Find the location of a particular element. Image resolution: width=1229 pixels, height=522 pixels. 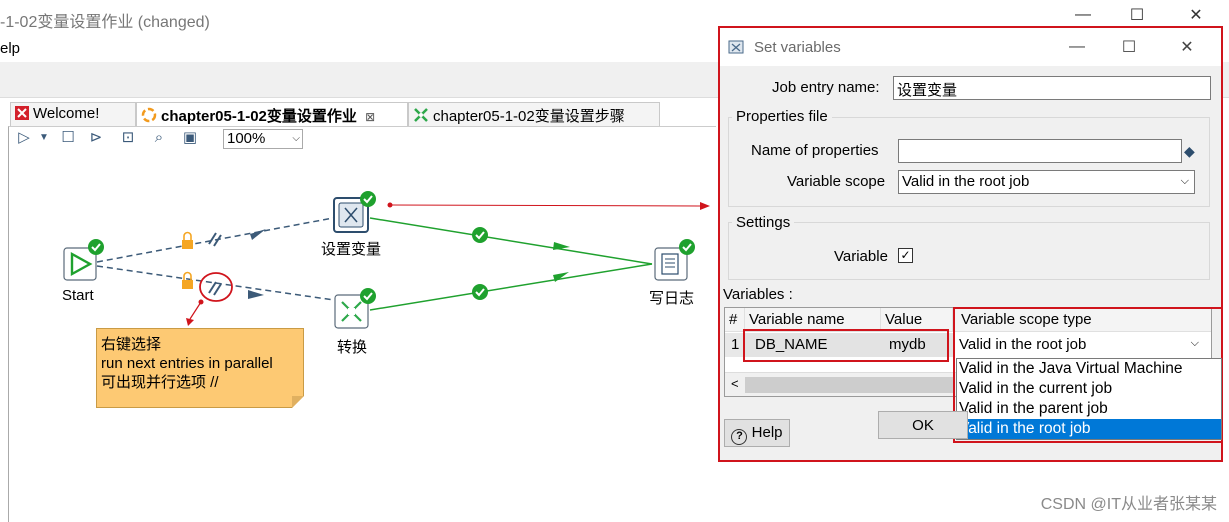

flow-diagram is located at coordinates (386, 260).